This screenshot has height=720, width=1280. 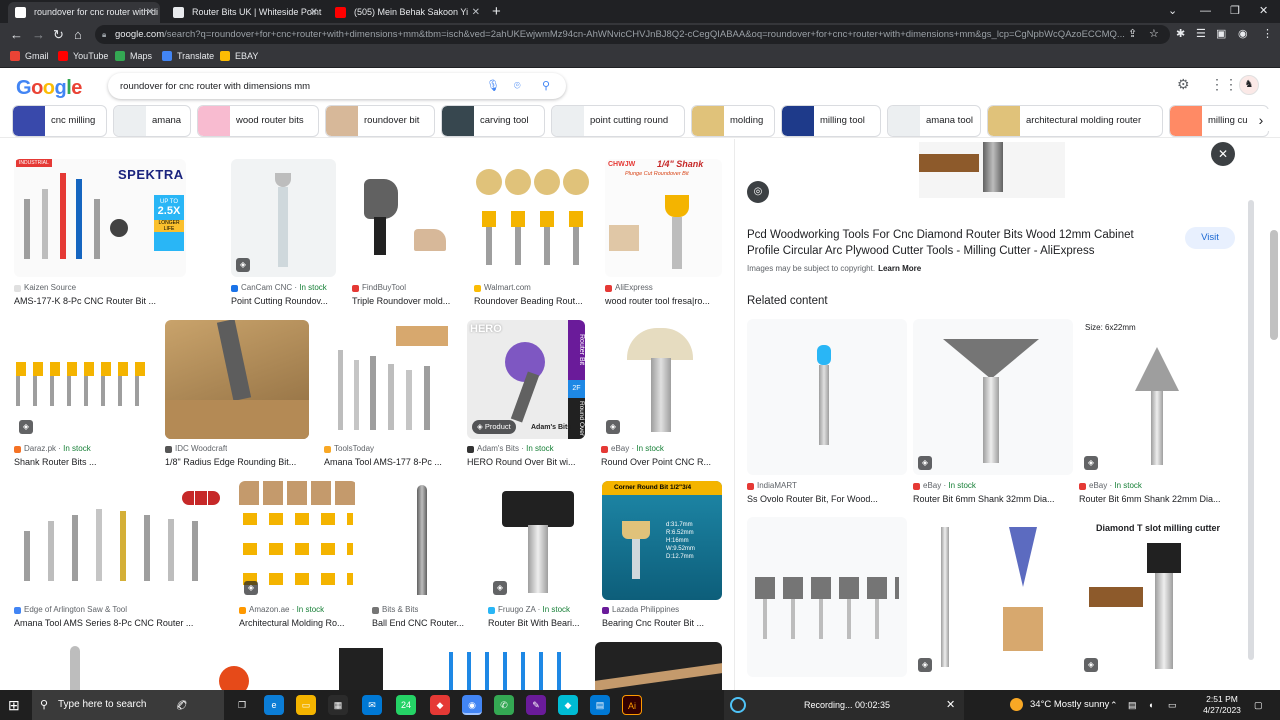 What do you see at coordinates (934, 121) in the screenshot?
I see `chip-amana-tool: amana tool` at bounding box center [934, 121].